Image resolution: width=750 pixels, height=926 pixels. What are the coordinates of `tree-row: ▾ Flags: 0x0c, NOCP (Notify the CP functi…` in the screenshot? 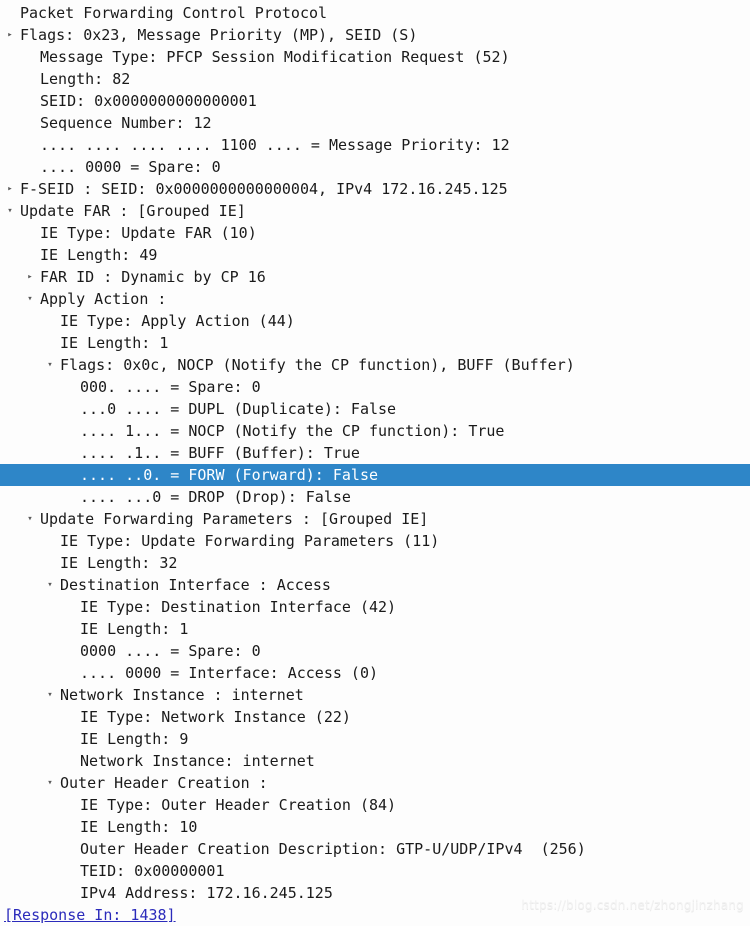 It's located at (375, 365).